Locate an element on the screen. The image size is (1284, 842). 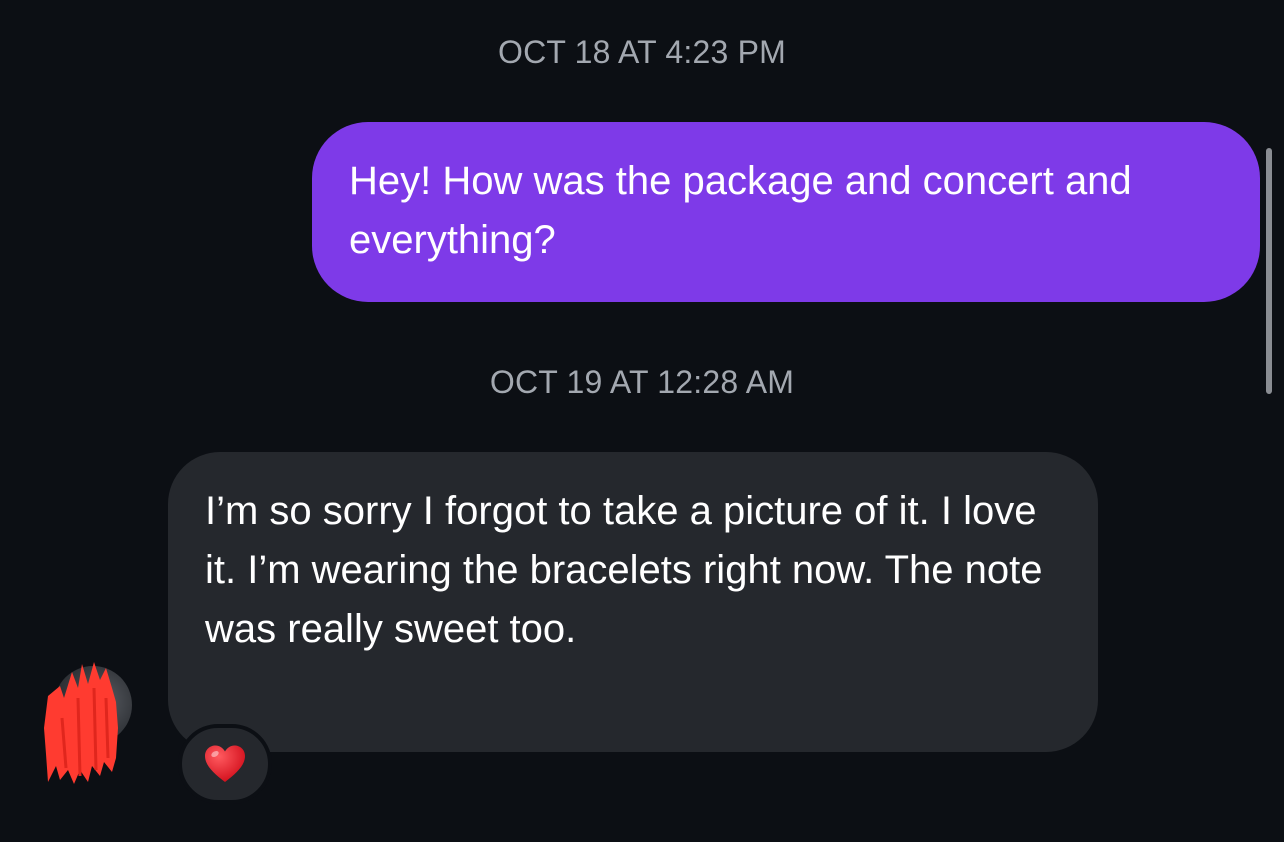
timestamp-divider: OCT 18 AT 4:23 PM is located at coordinates (642, 52).